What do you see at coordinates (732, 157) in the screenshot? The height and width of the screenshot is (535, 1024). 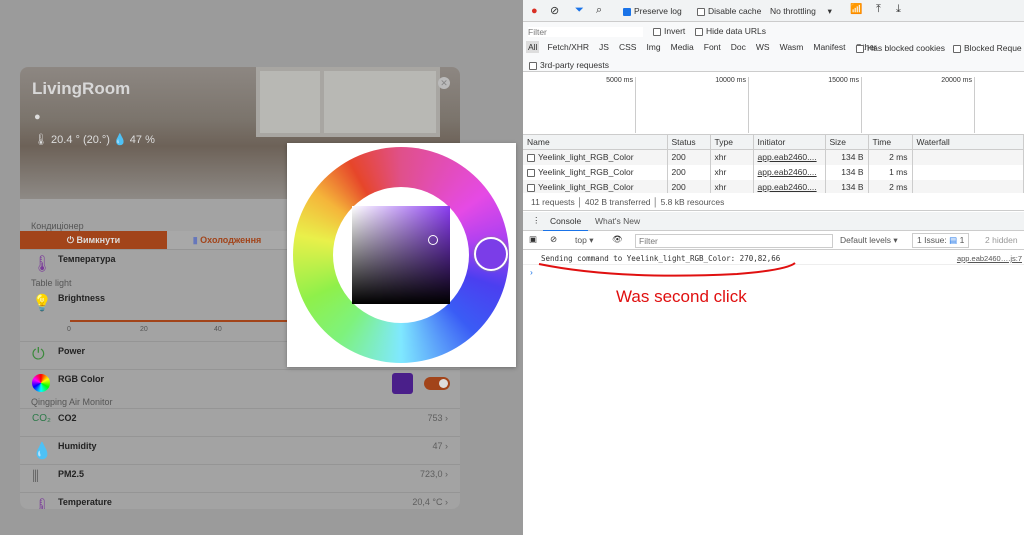 I see `cell-type: xhr` at bounding box center [732, 157].